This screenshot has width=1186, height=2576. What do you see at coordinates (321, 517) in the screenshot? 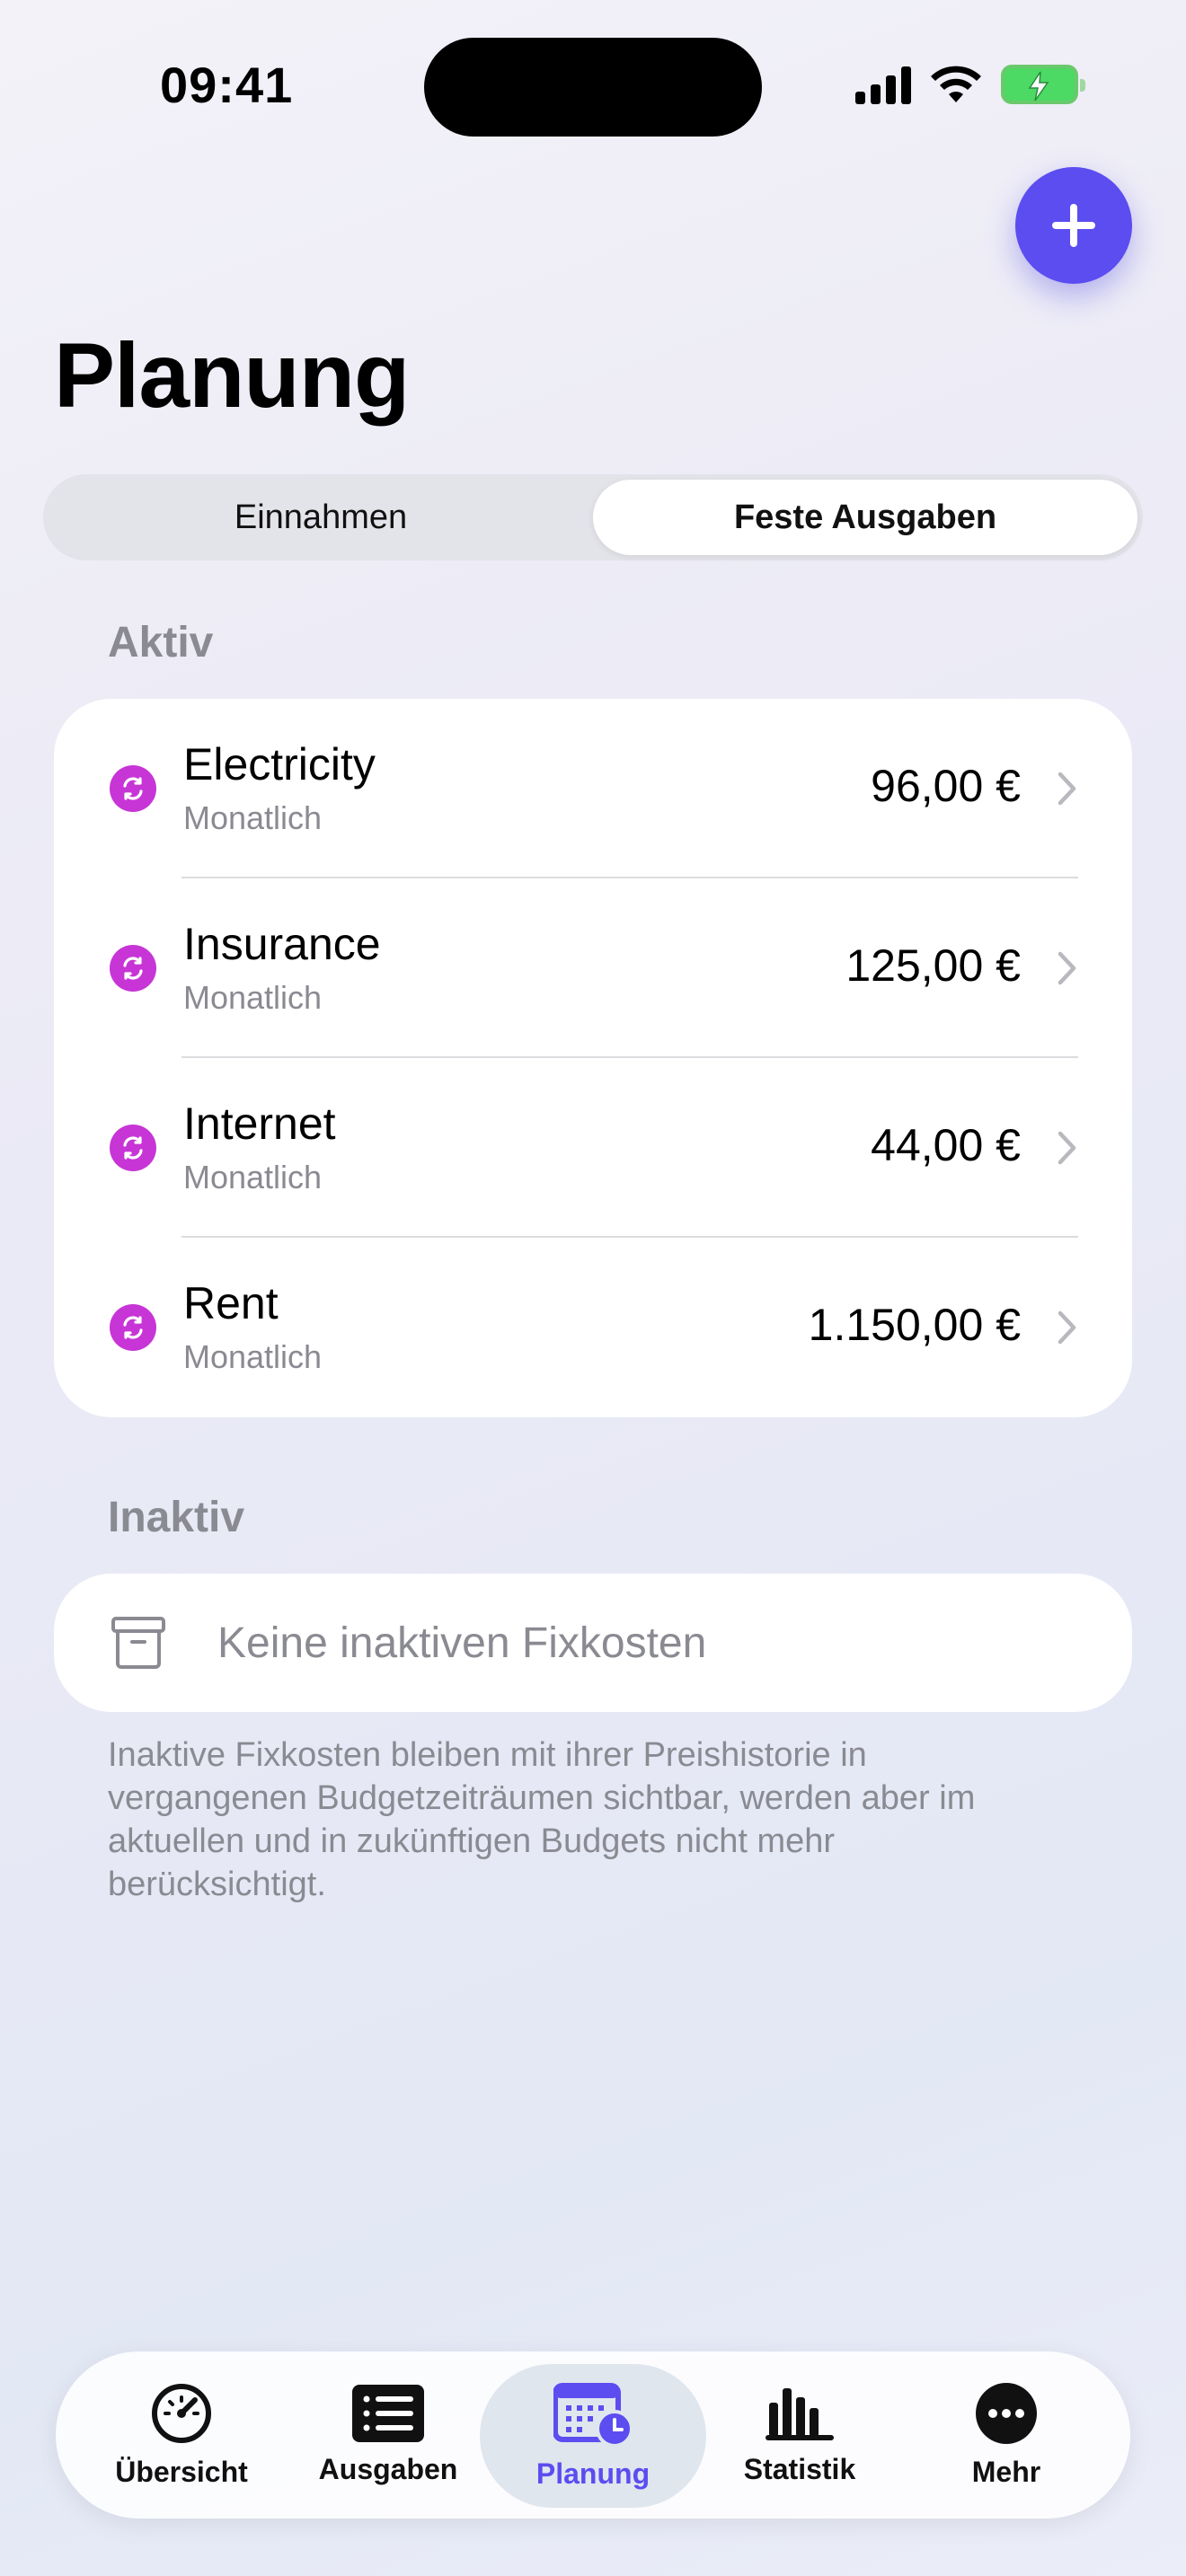
I see `segment-income: Einnahmen` at bounding box center [321, 517].